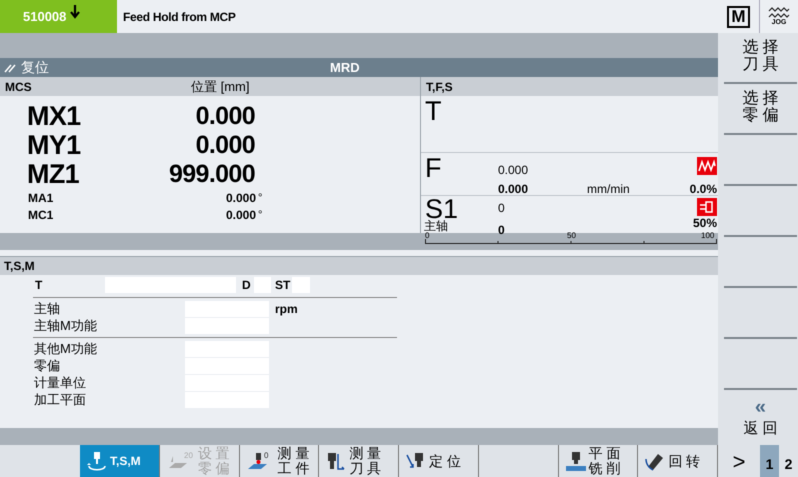  I want to click on page-tab: 1, so click(769, 461).